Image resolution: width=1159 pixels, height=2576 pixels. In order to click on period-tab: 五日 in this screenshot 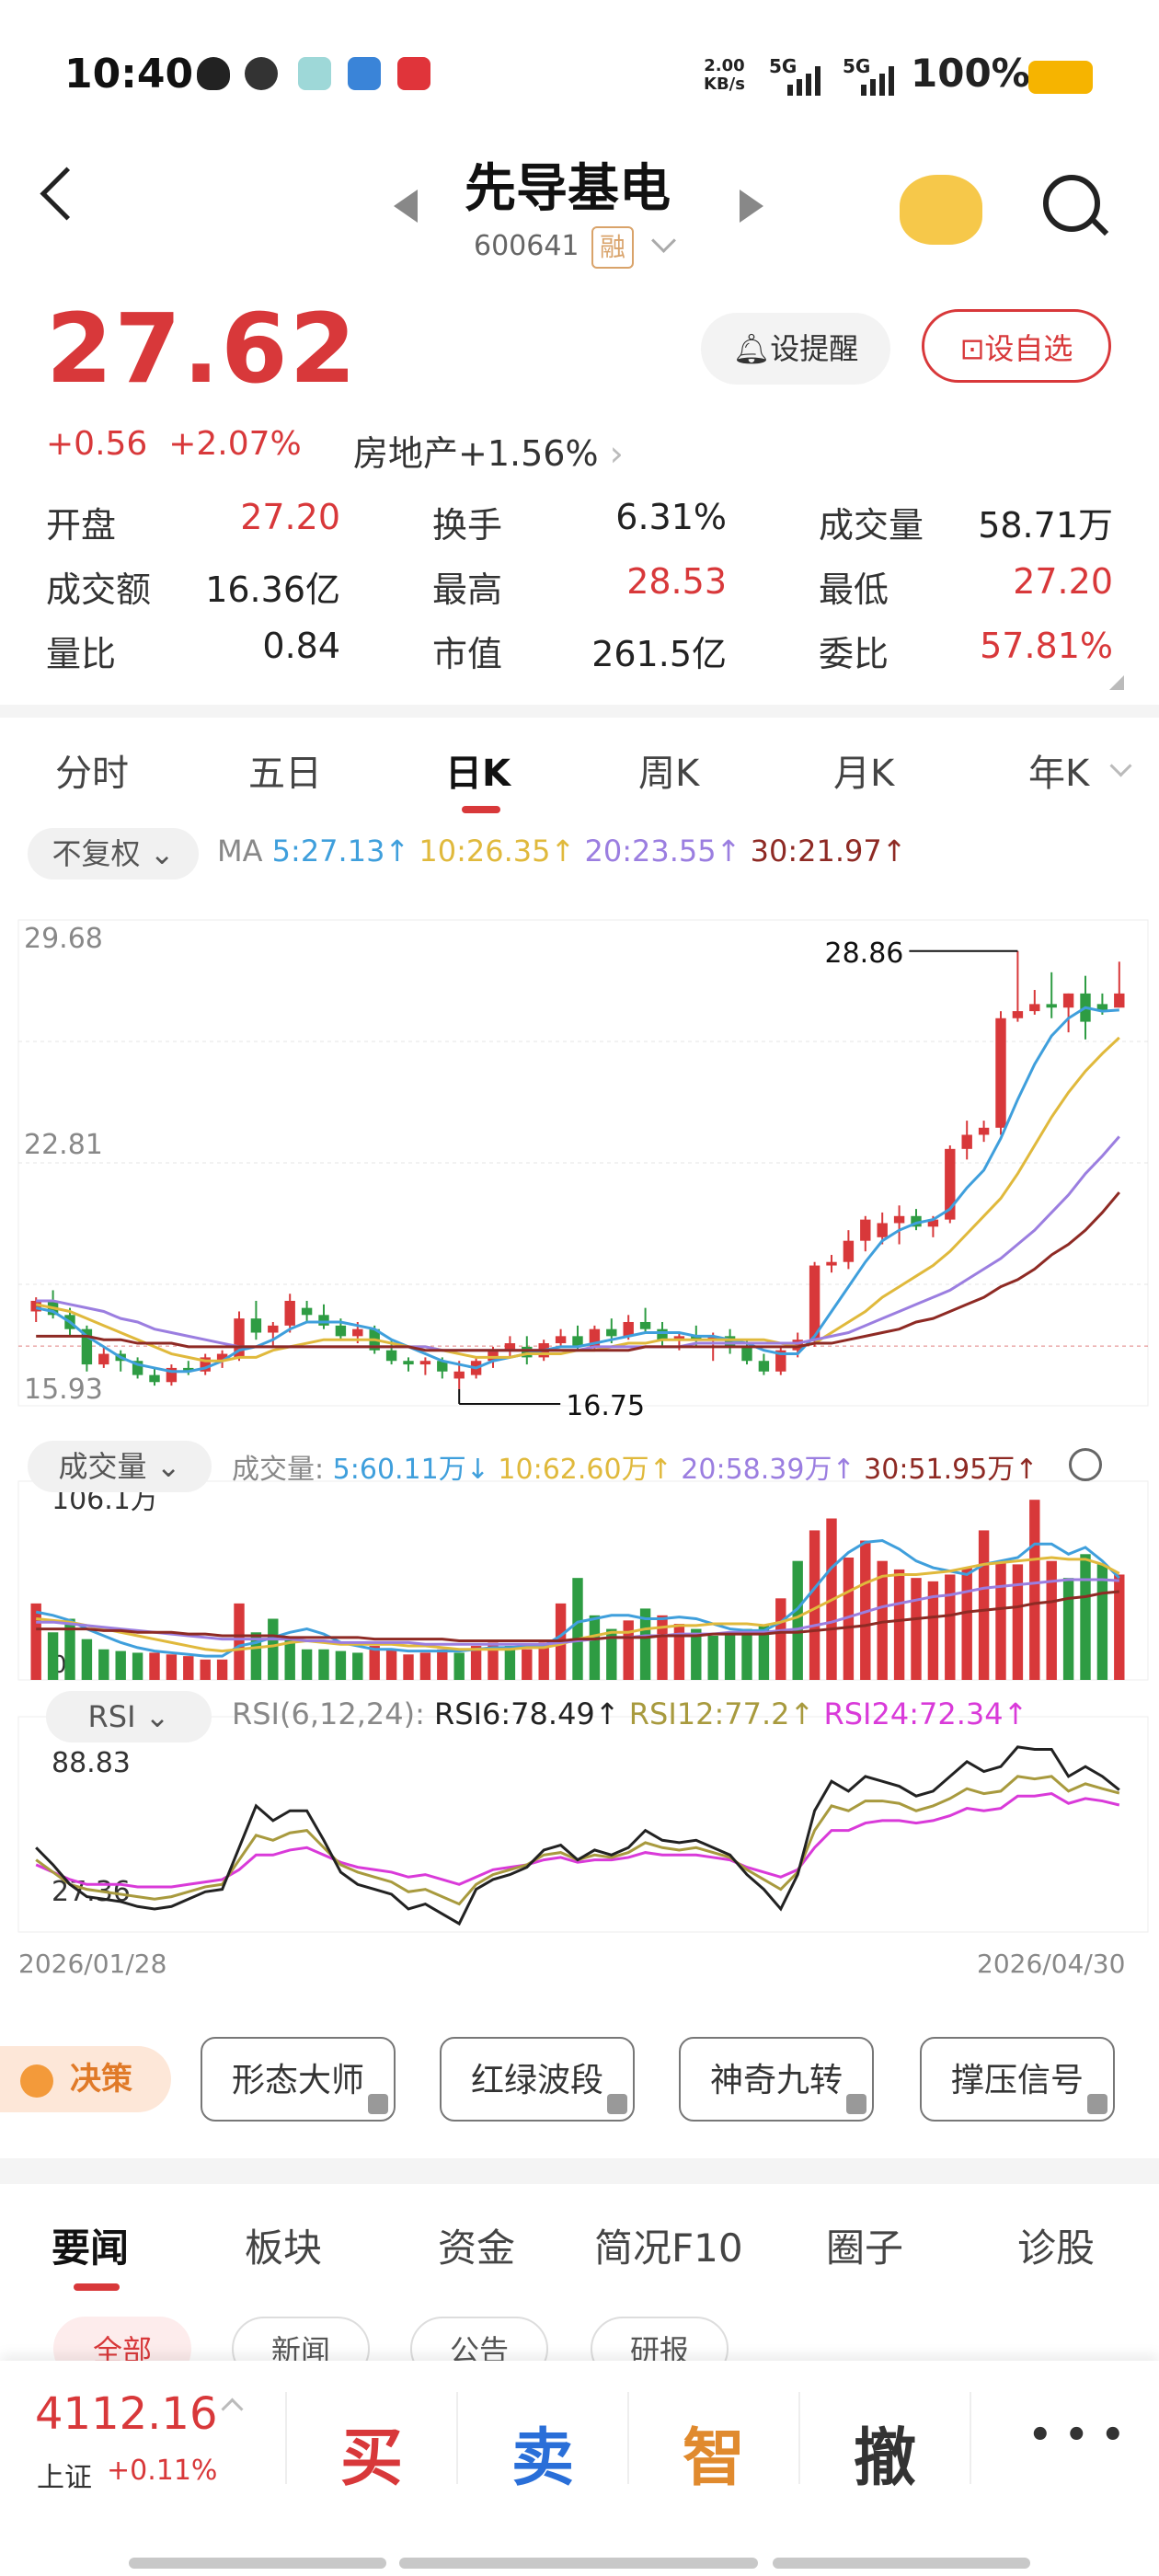, I will do `click(285, 770)`.